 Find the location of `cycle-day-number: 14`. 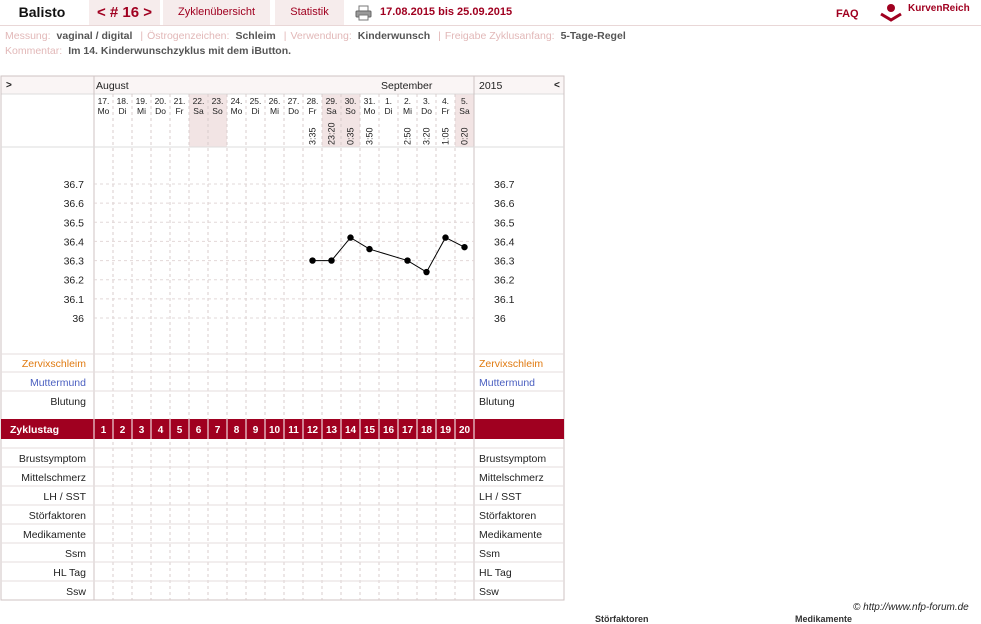

cycle-day-number: 14 is located at coordinates (351, 430).